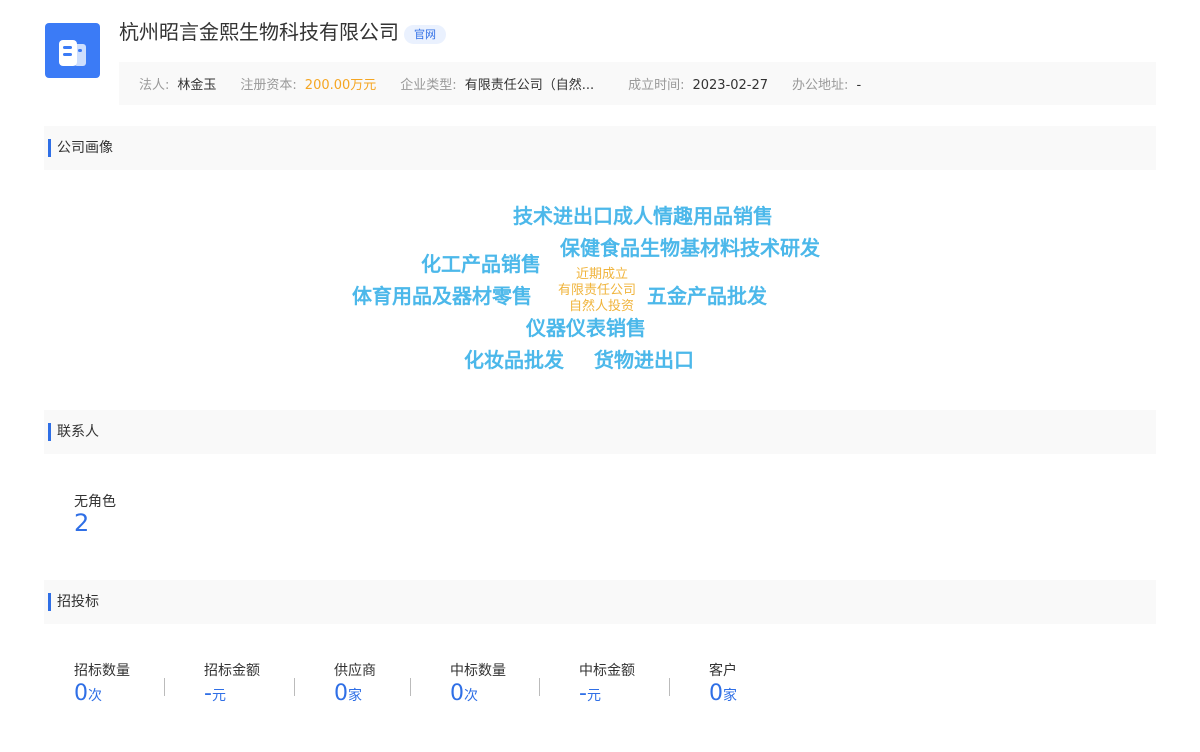  What do you see at coordinates (392, 684) in the screenshot?
I see `stat-suppliers: 供应商 0家` at bounding box center [392, 684].